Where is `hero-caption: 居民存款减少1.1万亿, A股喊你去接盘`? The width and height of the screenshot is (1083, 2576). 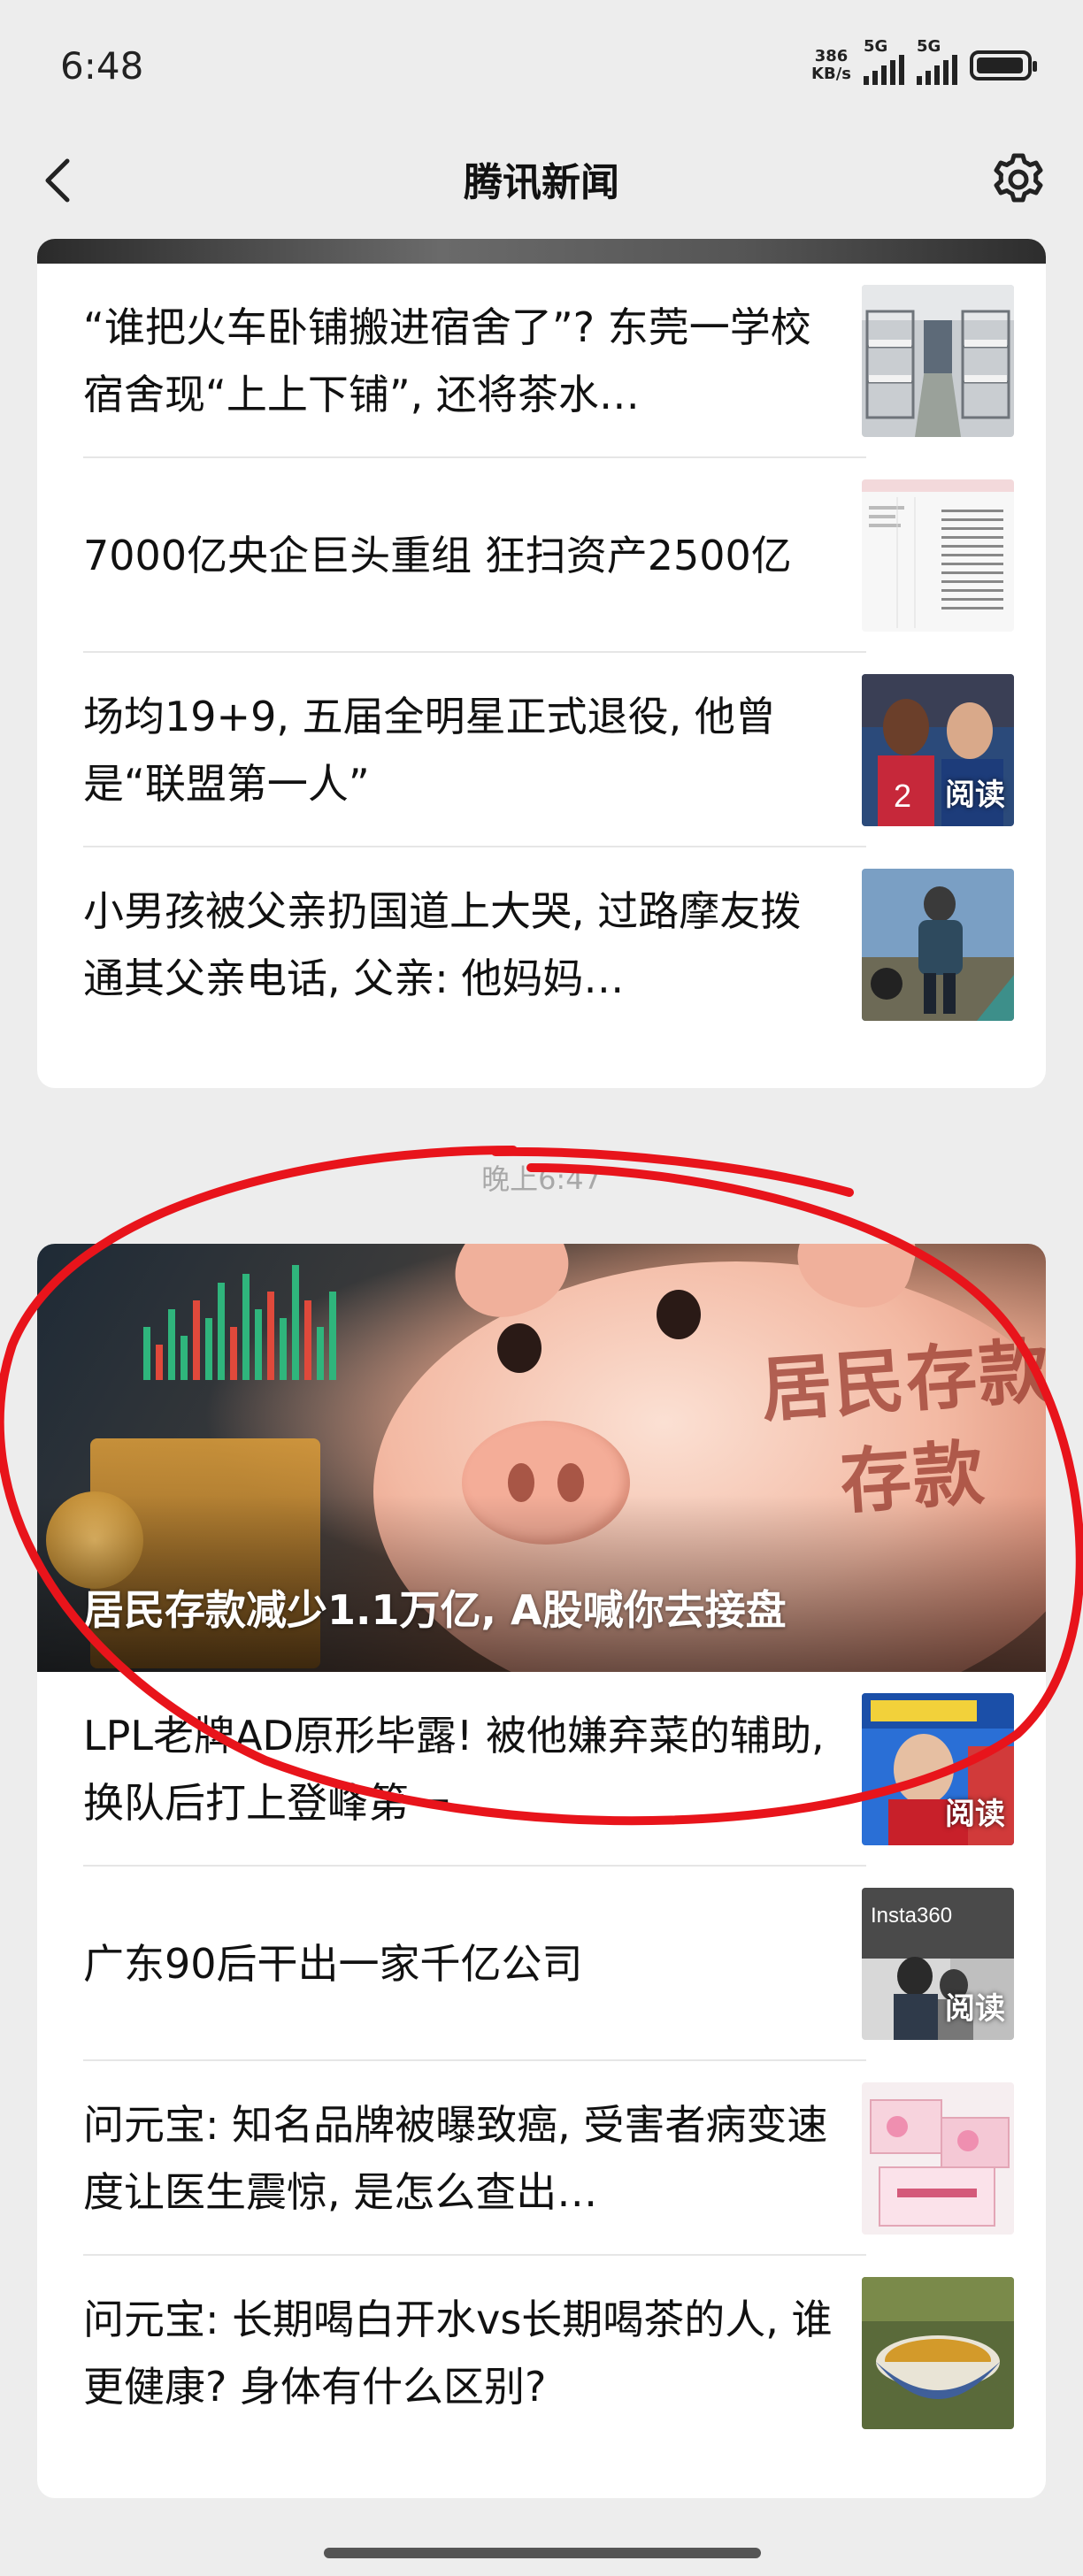
hero-caption: 居民存款减少1.1万亿, A股喊你去接盘 is located at coordinates (435, 1607).